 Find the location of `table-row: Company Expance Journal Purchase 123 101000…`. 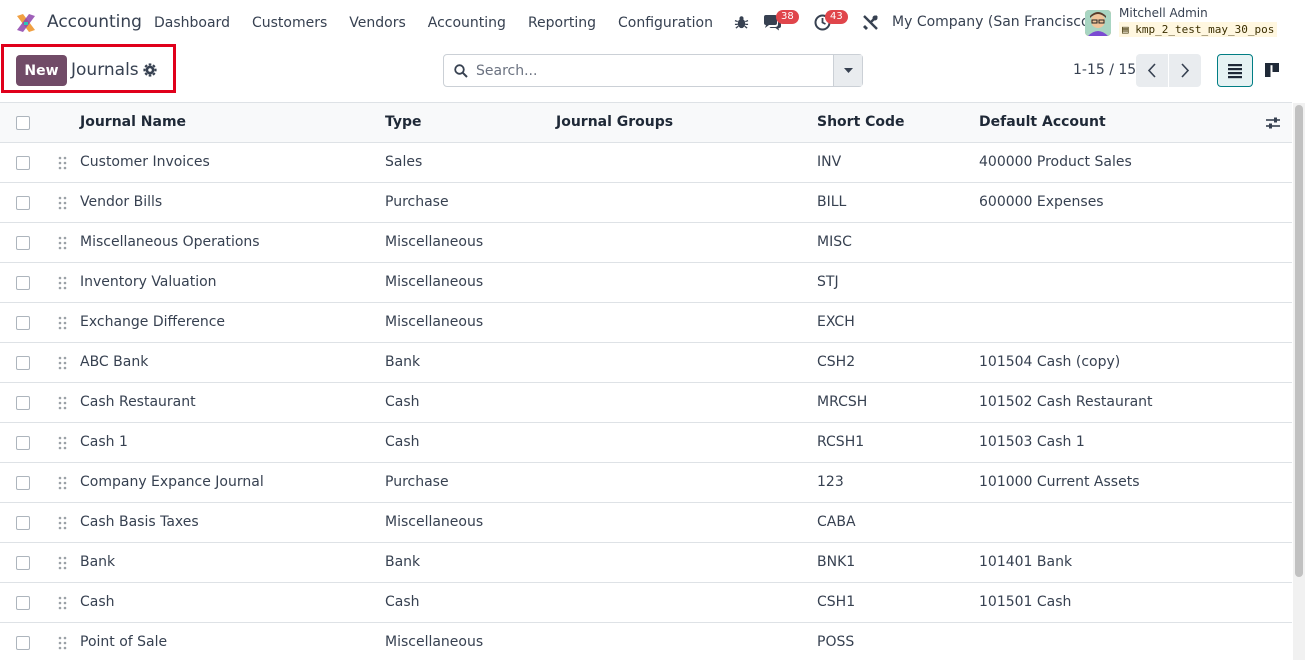

table-row: Company Expance Journal Purchase 123 101000… is located at coordinates (646, 483).